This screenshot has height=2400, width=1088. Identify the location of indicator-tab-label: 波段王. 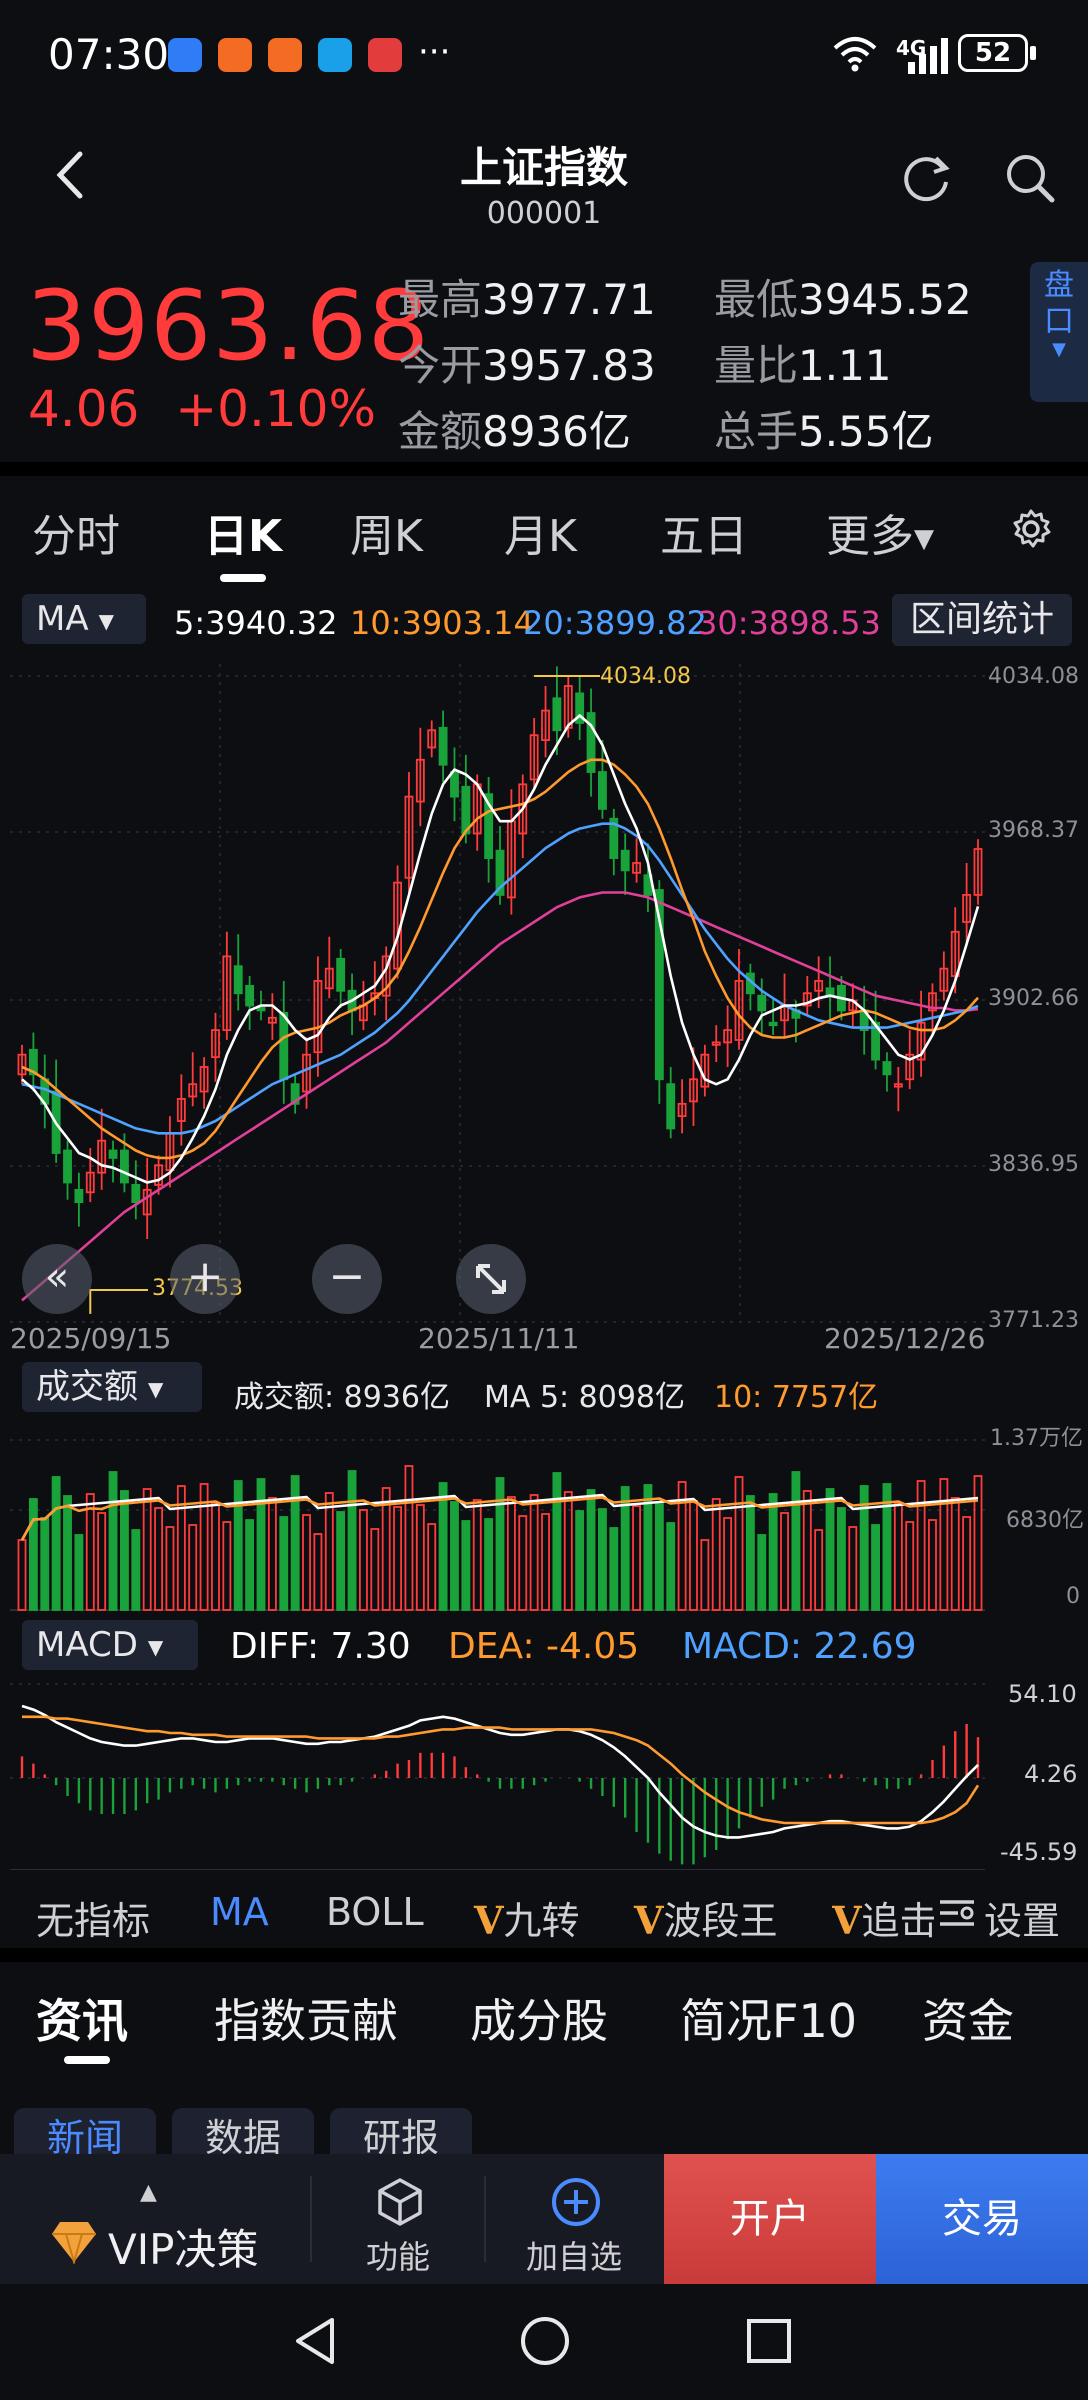
(720, 1921).